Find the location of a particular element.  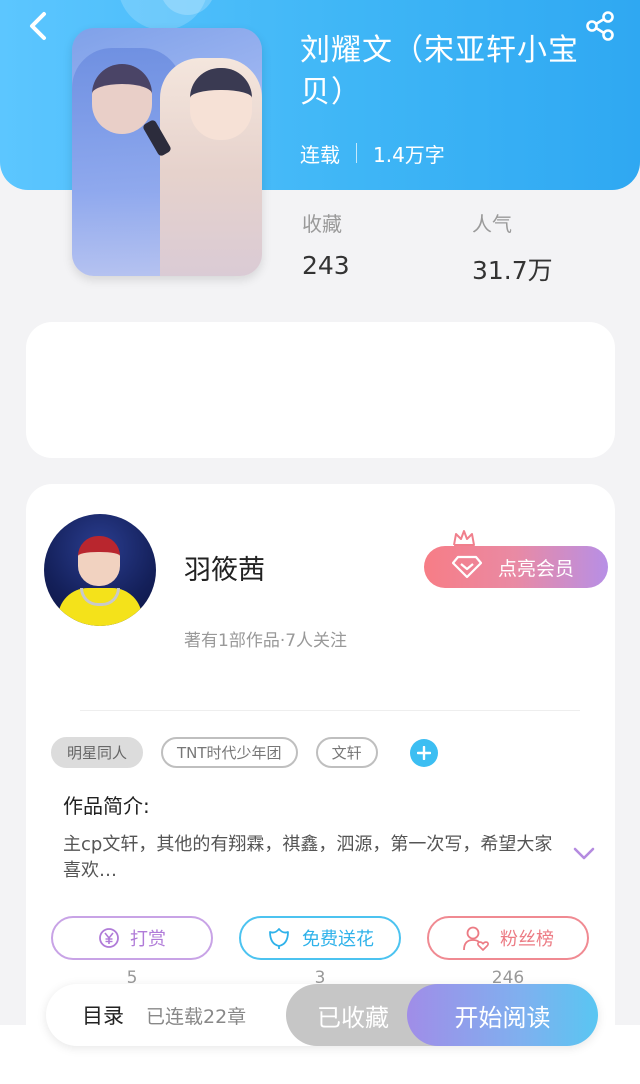

vip-button: 点亮会员 is located at coordinates (516, 567).